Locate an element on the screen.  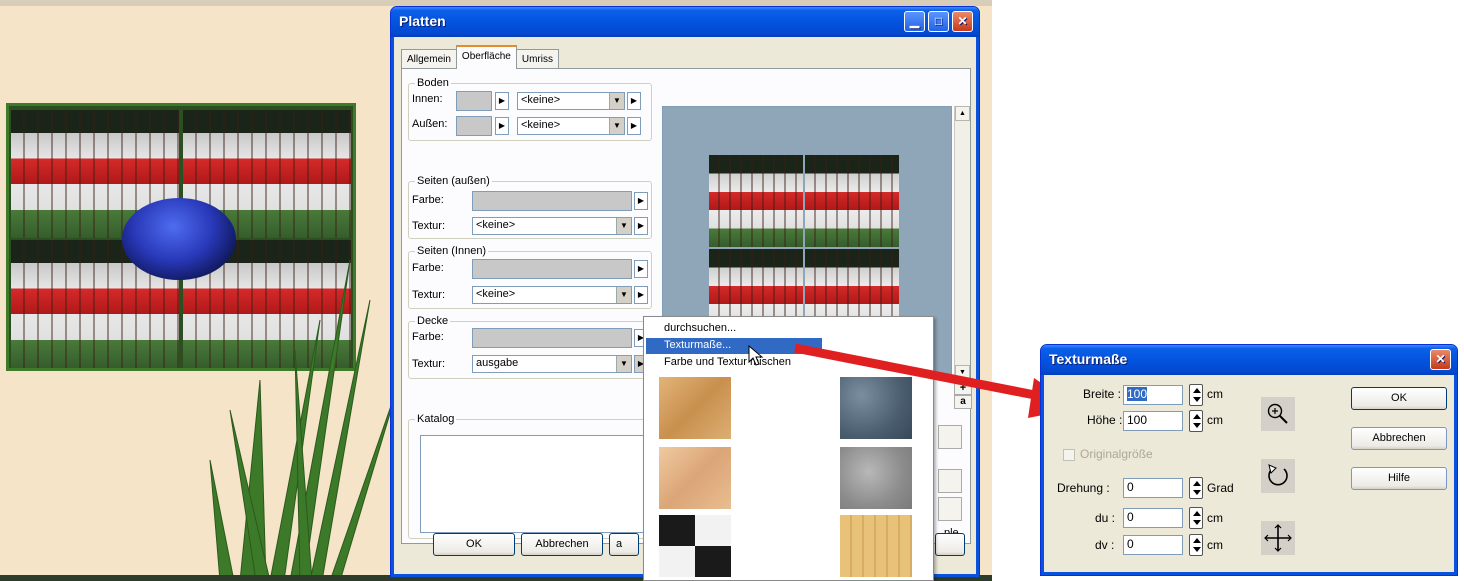
breite-unit: cm is located at coordinates (1215, 394).